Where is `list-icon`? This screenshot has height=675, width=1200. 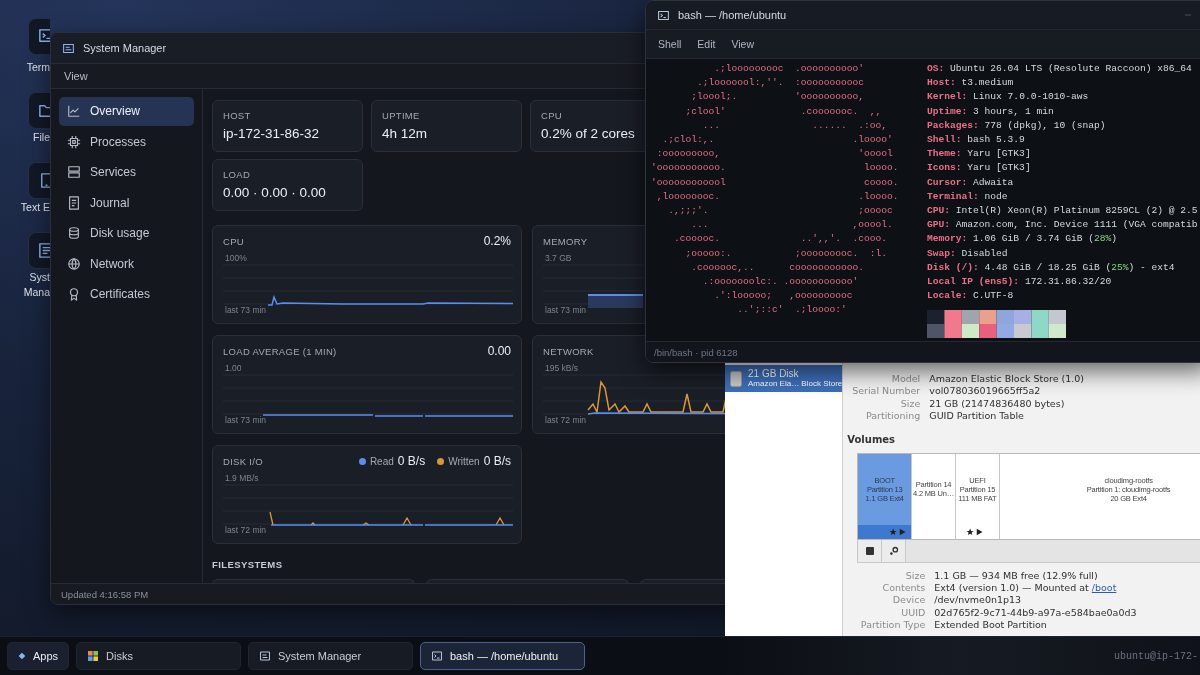 list-icon is located at coordinates (39, 250).